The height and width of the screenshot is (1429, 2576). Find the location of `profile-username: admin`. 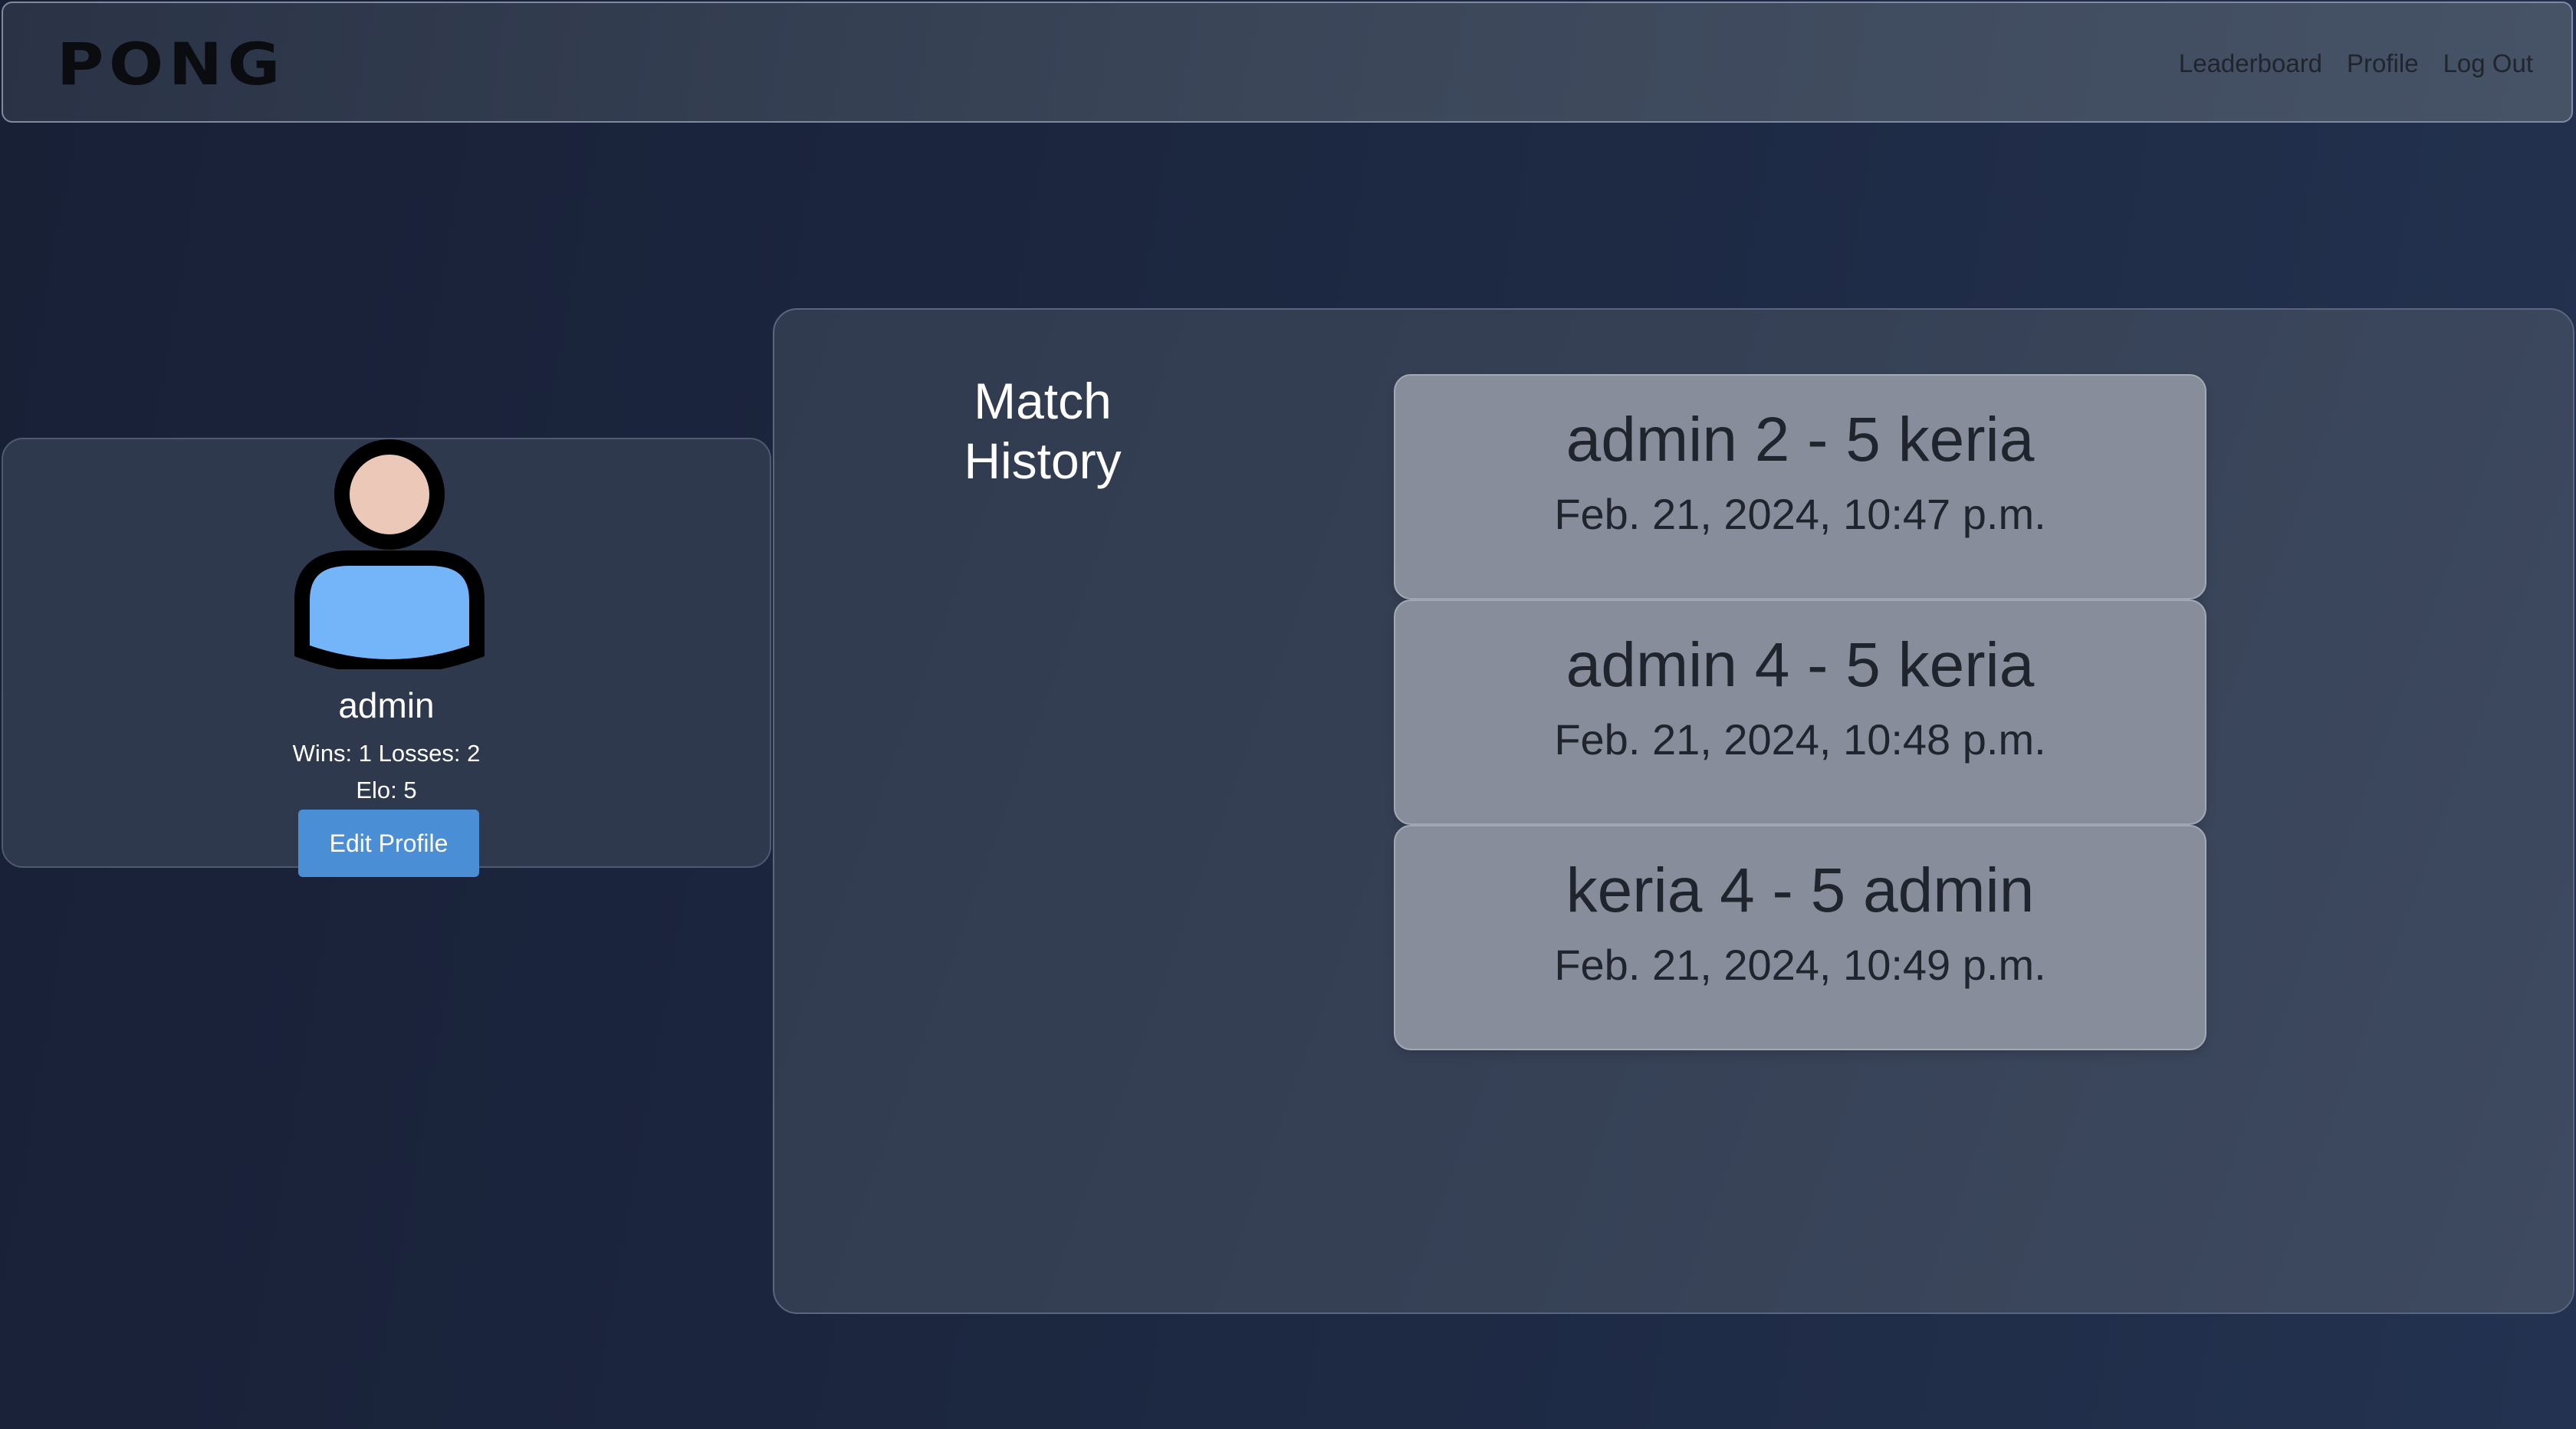

profile-username: admin is located at coordinates (386, 705).